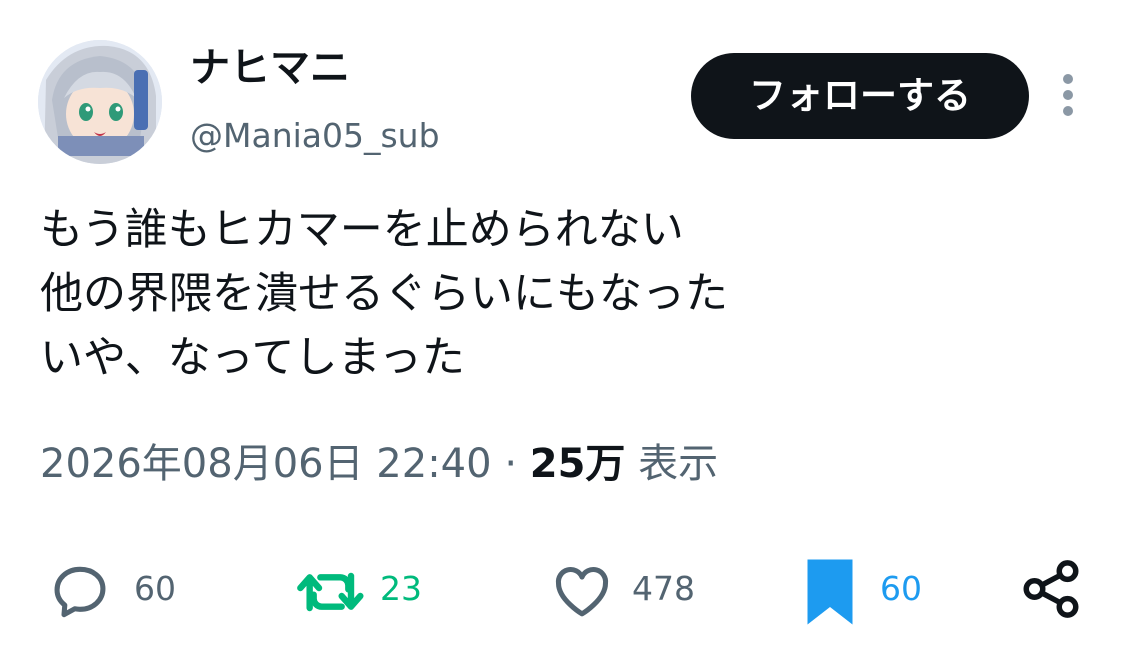 The height and width of the screenshot is (668, 1131). What do you see at coordinates (266, 464) in the screenshot?
I see `timestamp: 2026年08月06日 22:40` at bounding box center [266, 464].